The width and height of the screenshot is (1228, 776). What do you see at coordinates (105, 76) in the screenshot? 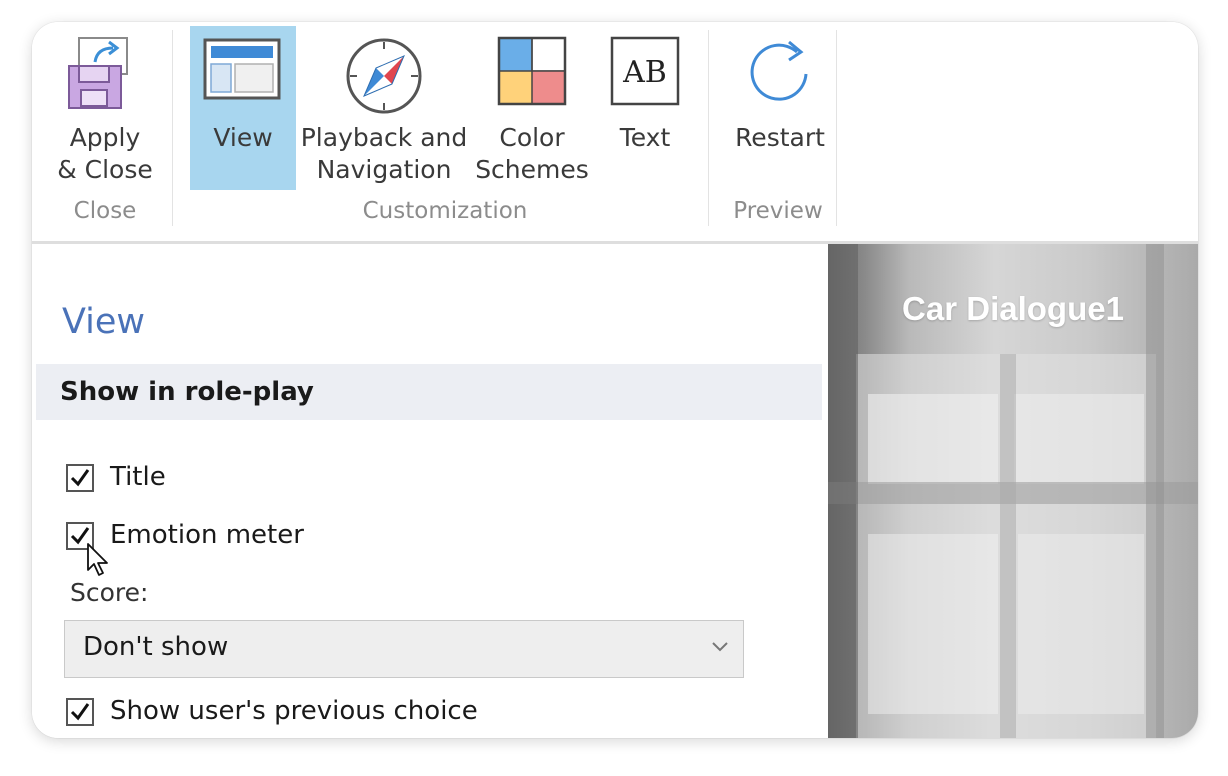
I see `apply-close-icon` at bounding box center [105, 76].